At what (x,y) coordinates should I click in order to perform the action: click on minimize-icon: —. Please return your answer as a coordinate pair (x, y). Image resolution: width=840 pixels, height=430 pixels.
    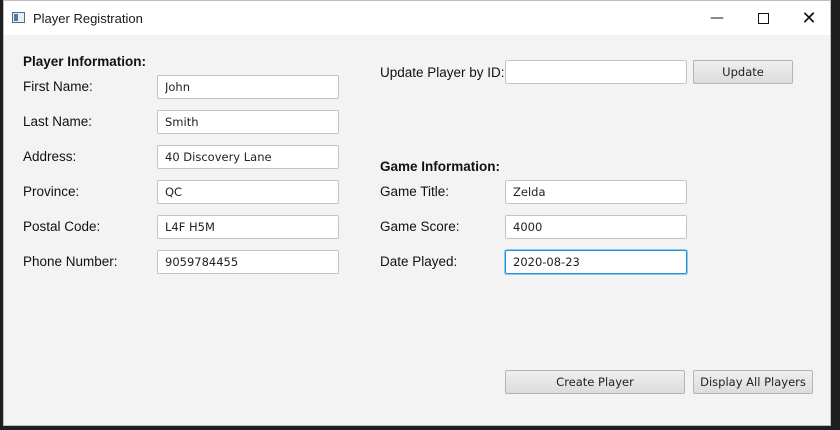
    Looking at the image, I should click on (717, 18).